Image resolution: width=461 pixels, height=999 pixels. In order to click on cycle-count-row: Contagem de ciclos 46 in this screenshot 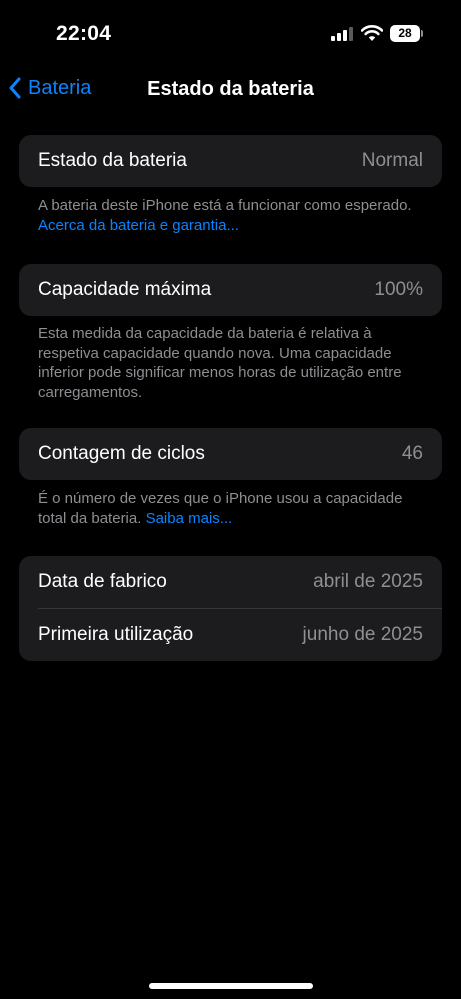, I will do `click(230, 454)`.